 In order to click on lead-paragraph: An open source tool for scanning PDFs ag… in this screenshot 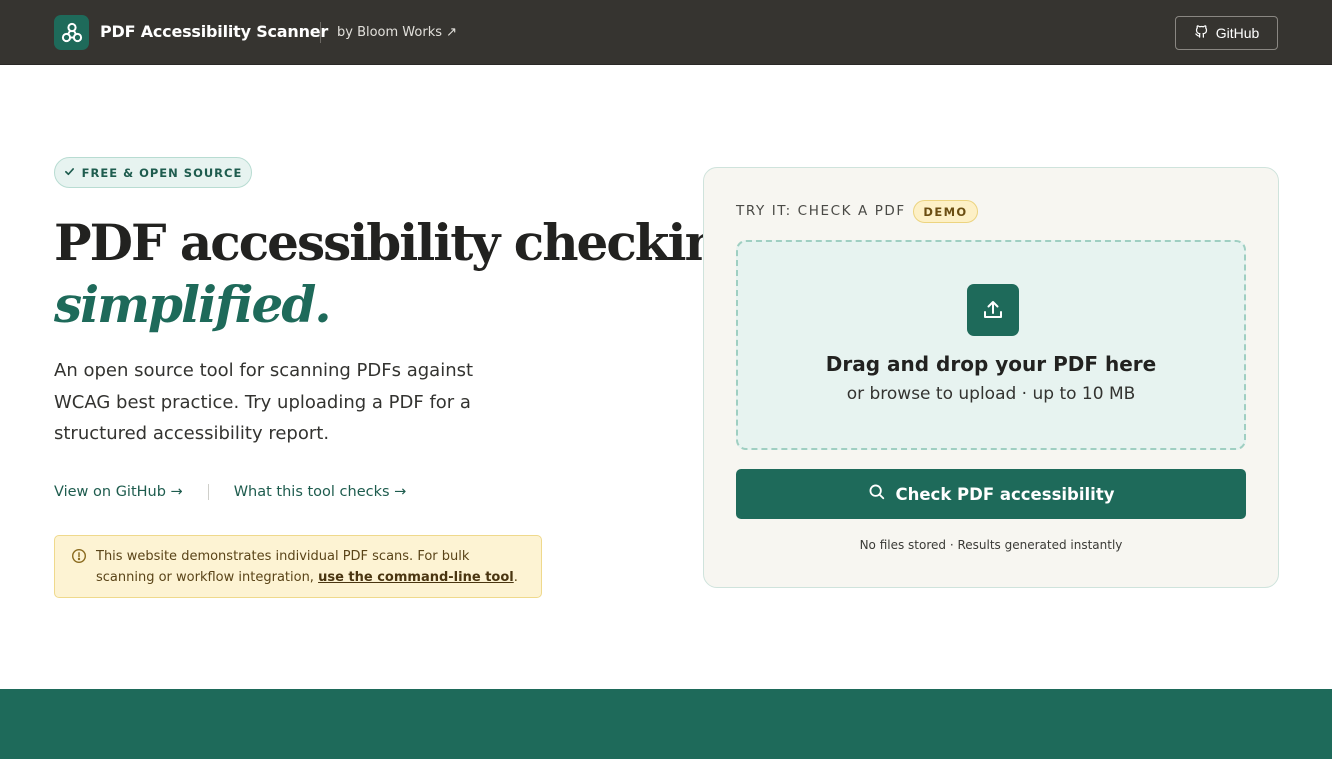, I will do `click(264, 402)`.